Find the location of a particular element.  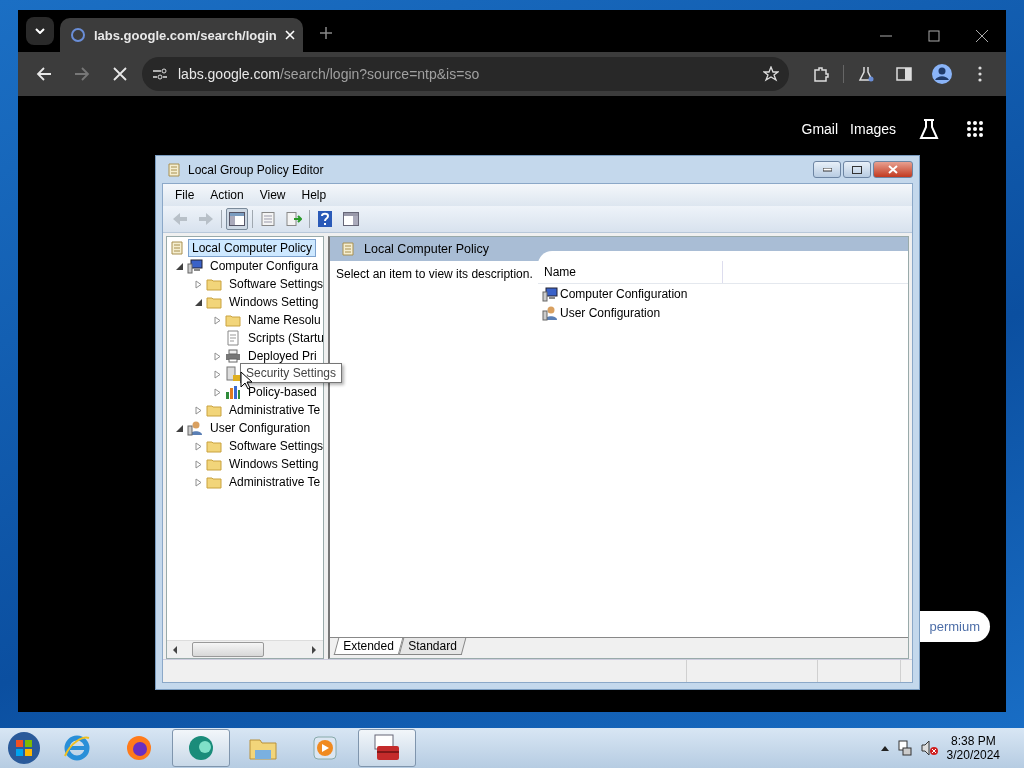

tree-item: Name Resolu is located at coordinates (283, 320).